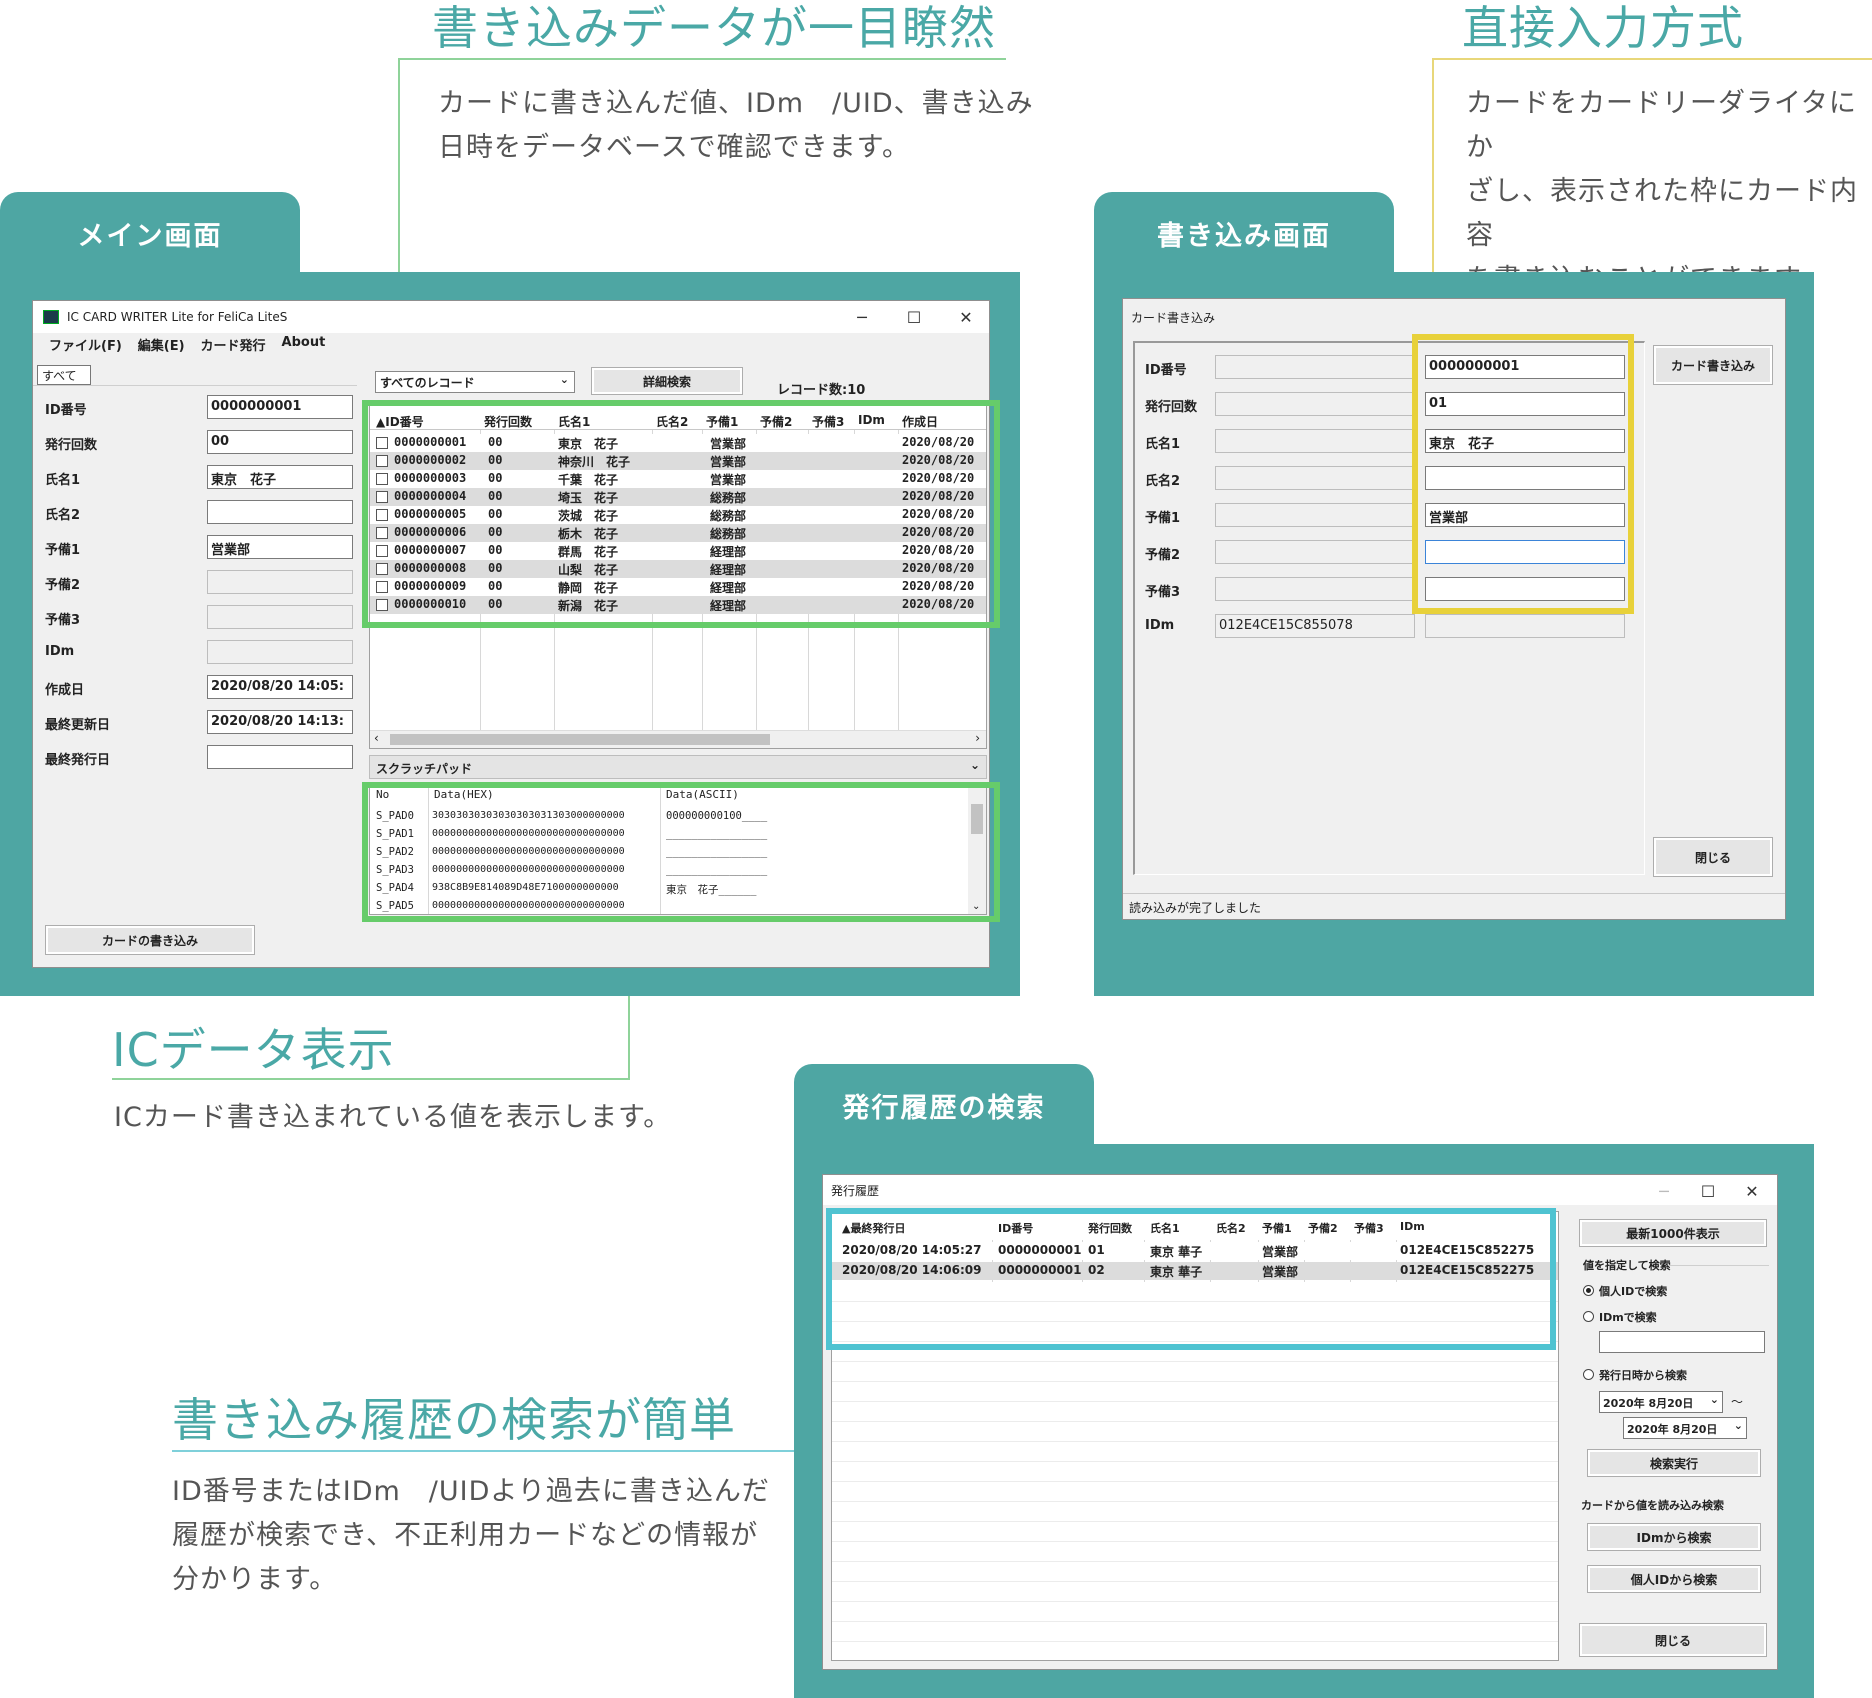  Describe the element at coordinates (280, 652) in the screenshot. I see `field-idm` at that location.